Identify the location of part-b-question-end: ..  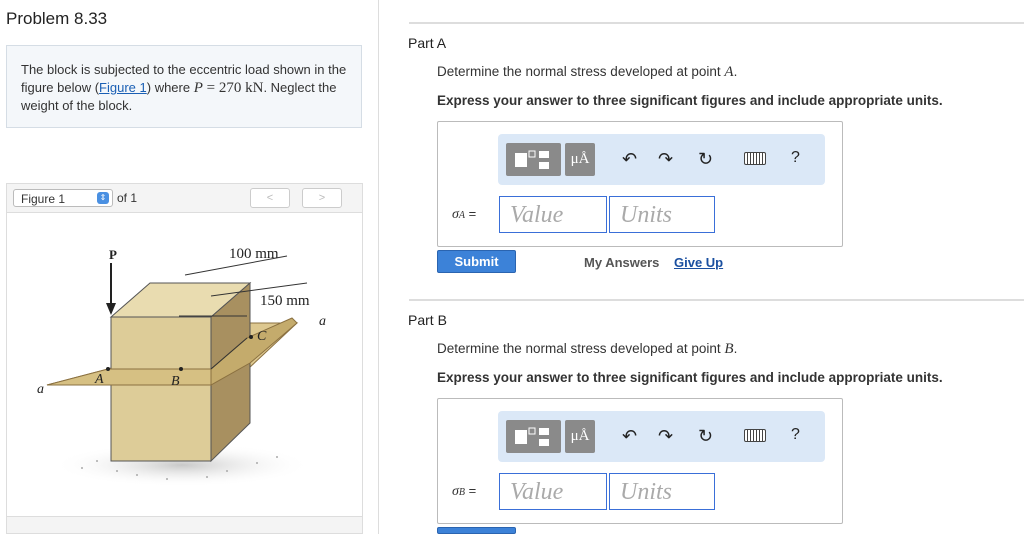
(735, 348).